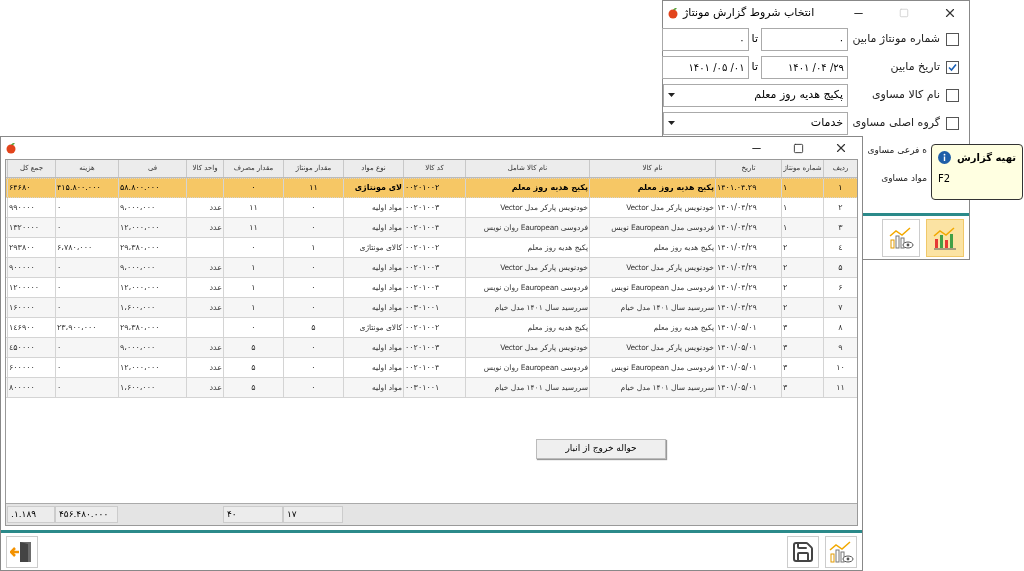 The height and width of the screenshot is (571, 1024). Describe the element at coordinates (152, 287) in the screenshot. I see `table-cell: ۱۲،۰۰۰،۰۰۰` at that location.